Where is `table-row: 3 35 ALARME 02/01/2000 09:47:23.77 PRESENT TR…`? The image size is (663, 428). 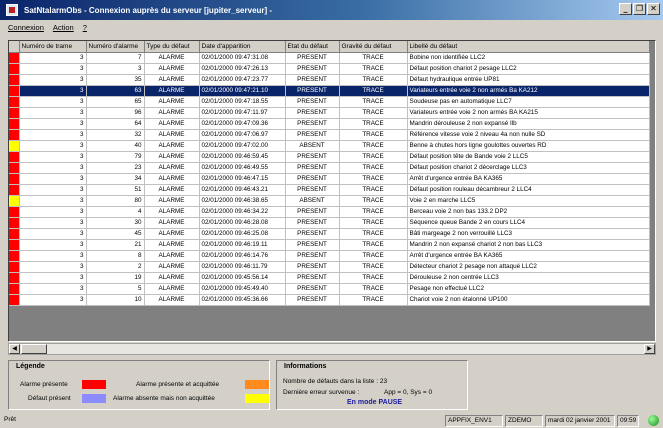 table-row: 3 35 ALARME 02/01/2000 09:47:23.77 PRESENT TR… is located at coordinates (329, 80).